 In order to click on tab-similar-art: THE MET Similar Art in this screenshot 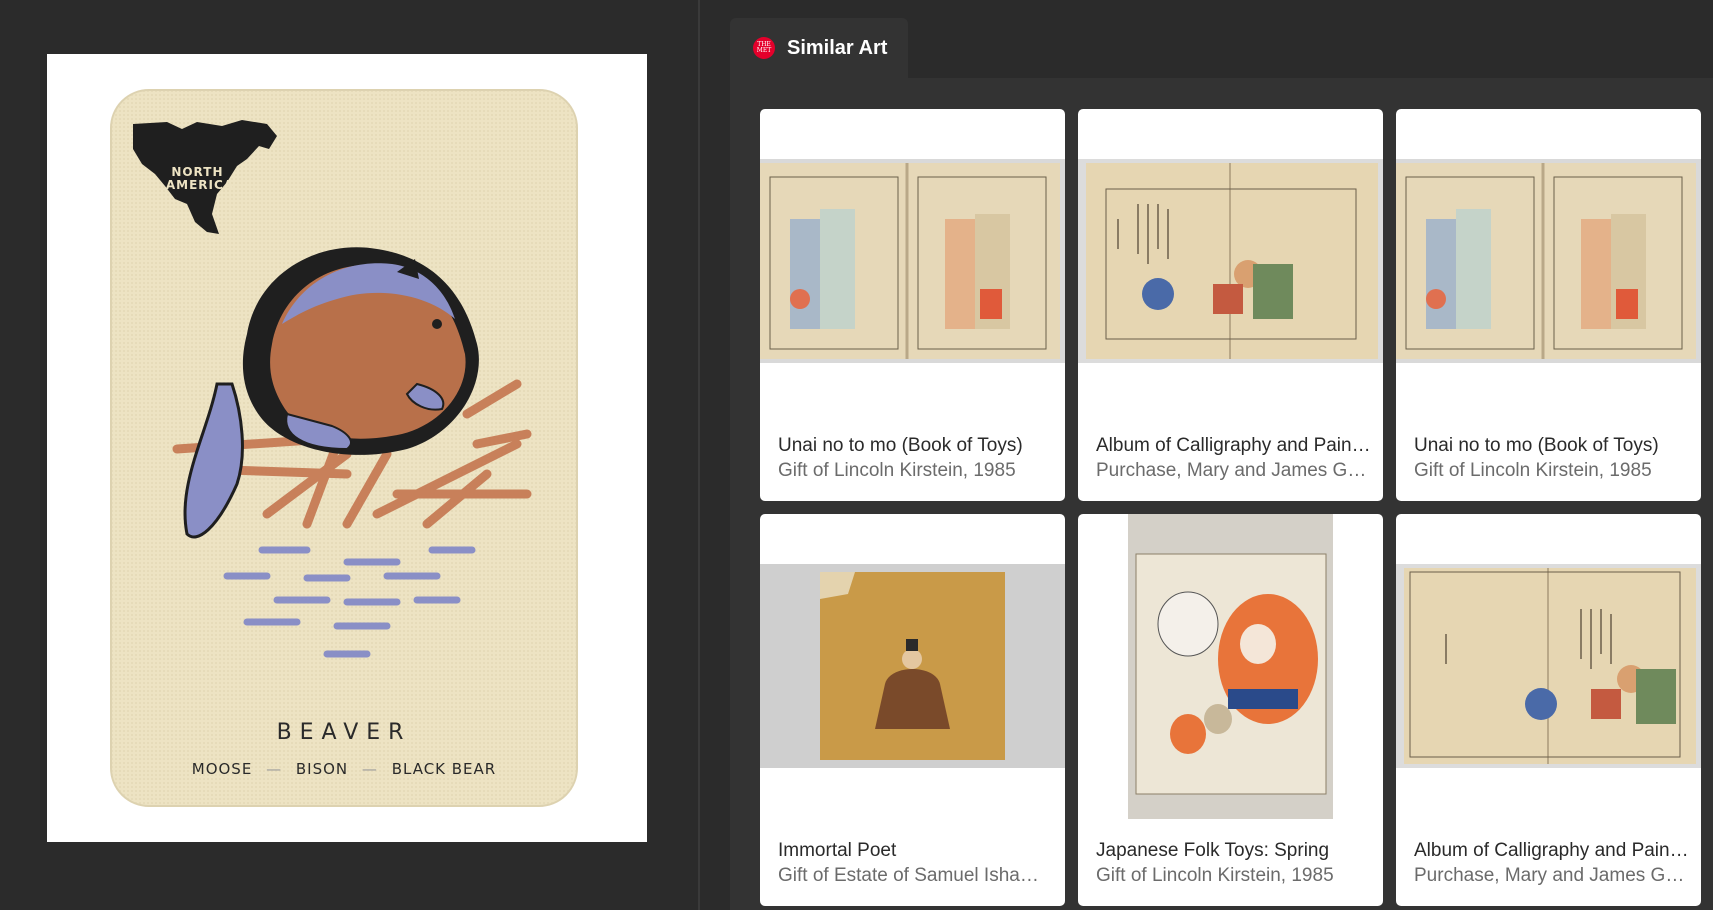, I will do `click(819, 48)`.